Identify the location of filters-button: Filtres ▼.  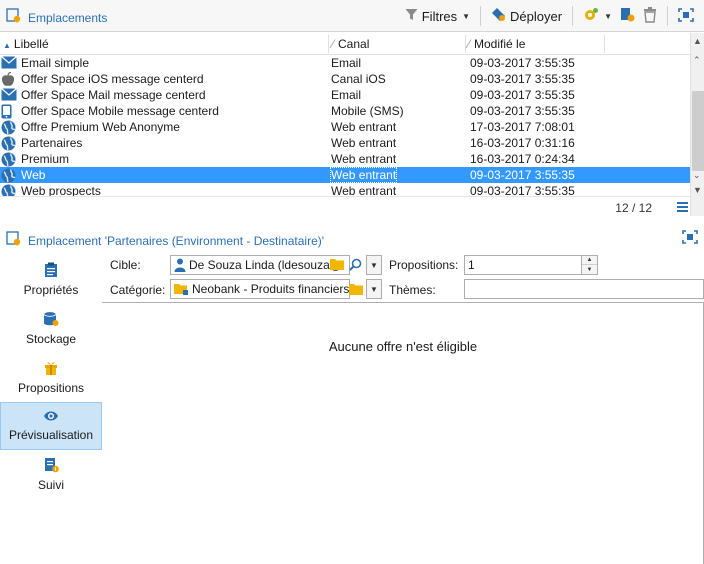
(437, 16).